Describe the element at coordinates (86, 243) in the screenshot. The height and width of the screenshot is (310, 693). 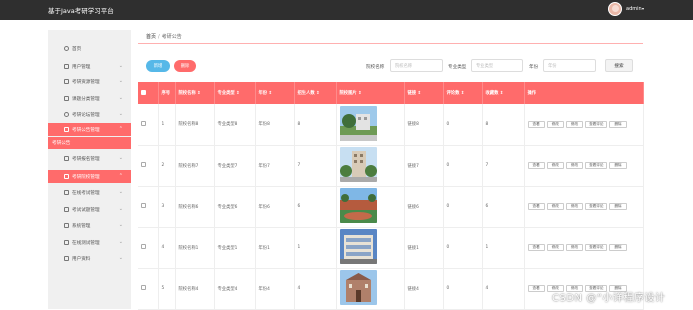
I see `sidebar-item-label: 在线测试管理` at that location.